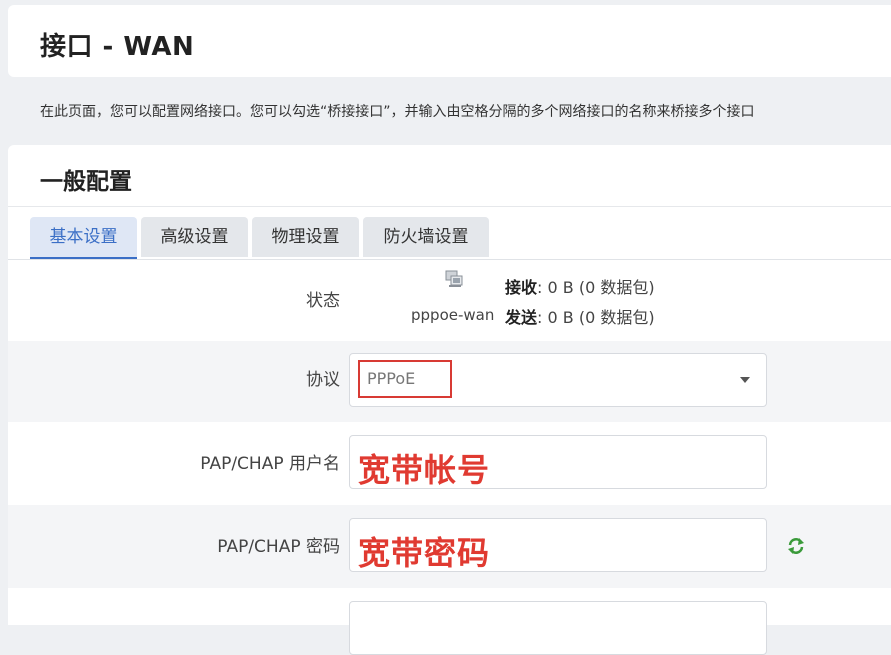  I want to click on rx-stats: 接收: 0 B (0 数据包), so click(580, 286).